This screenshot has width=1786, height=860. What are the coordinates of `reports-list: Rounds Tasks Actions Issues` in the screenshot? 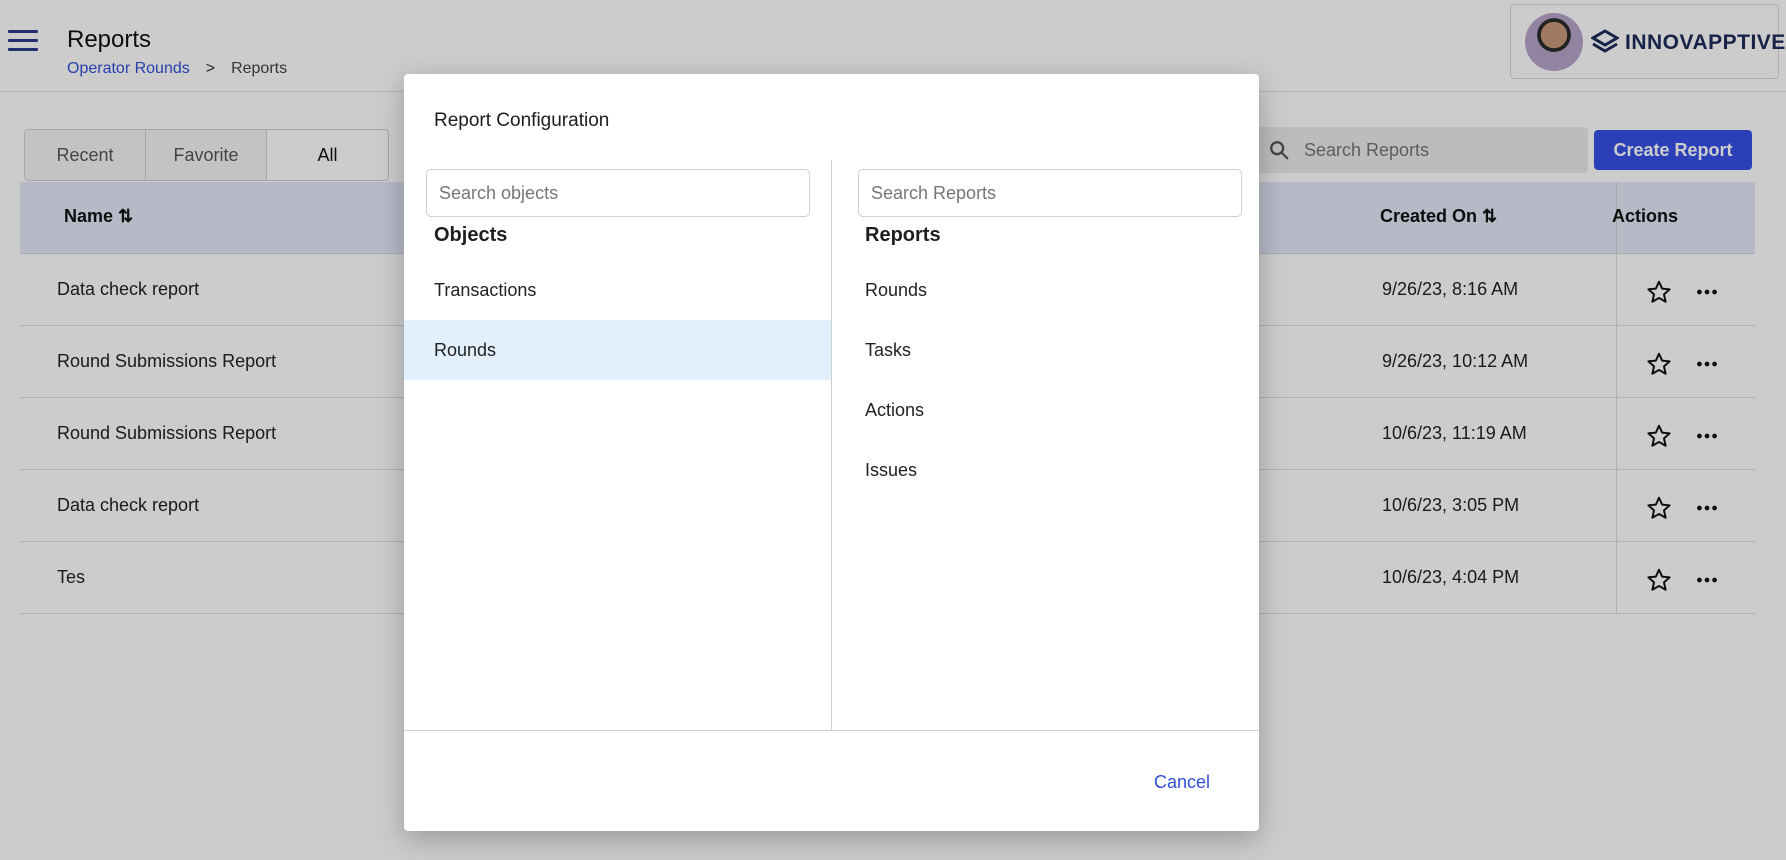 It's located at (1045, 380).